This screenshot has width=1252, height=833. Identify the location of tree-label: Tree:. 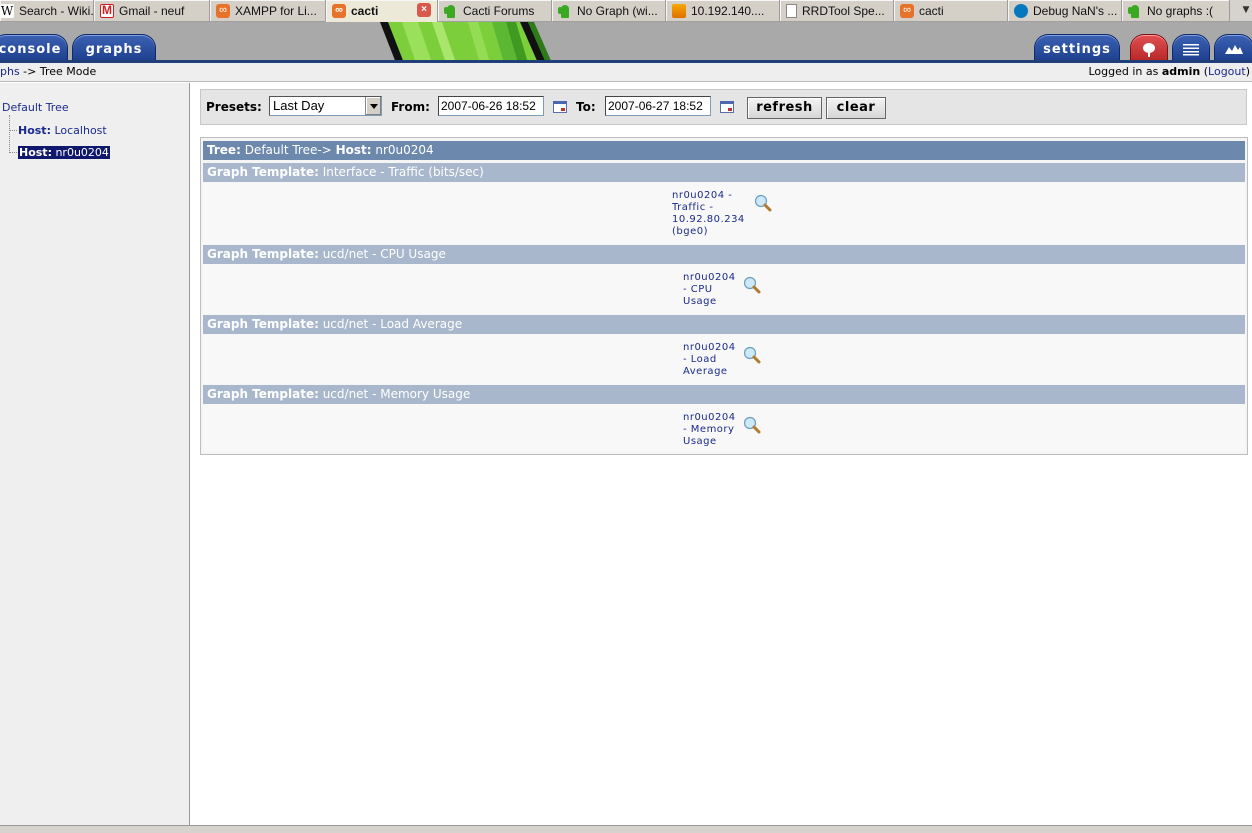
(224, 150).